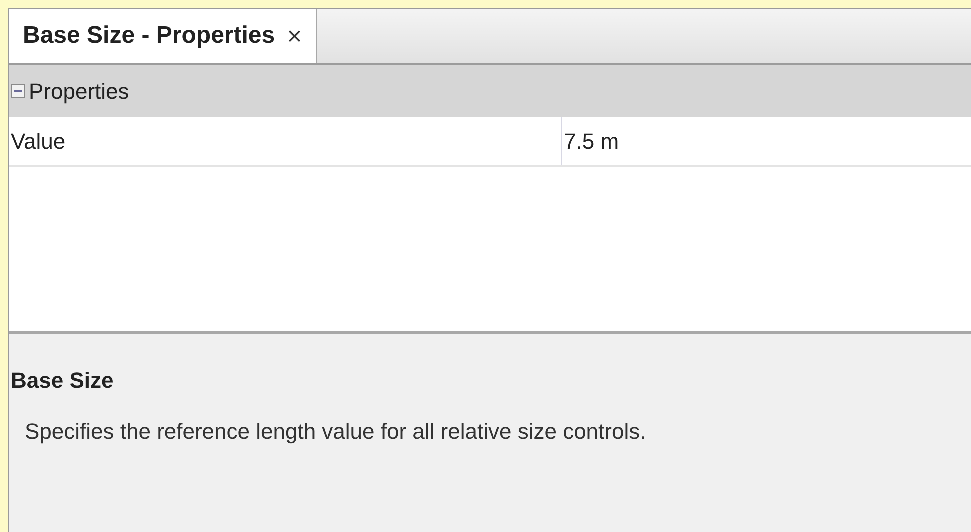  I want to click on description-title: Base Size, so click(62, 381).